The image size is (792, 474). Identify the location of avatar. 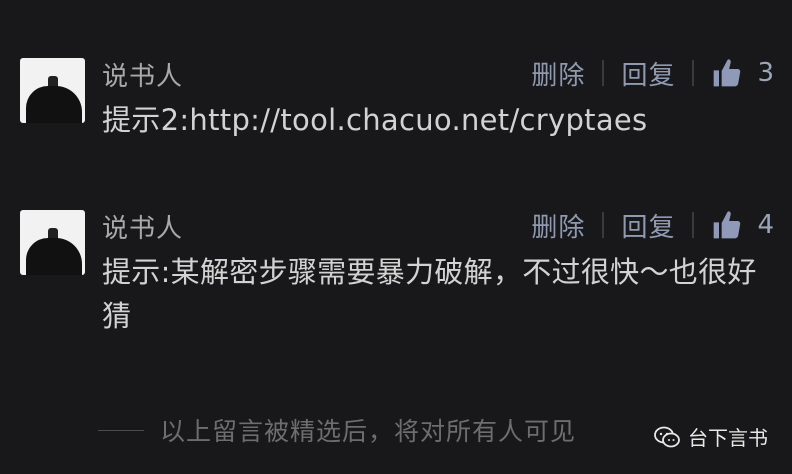
(52, 242).